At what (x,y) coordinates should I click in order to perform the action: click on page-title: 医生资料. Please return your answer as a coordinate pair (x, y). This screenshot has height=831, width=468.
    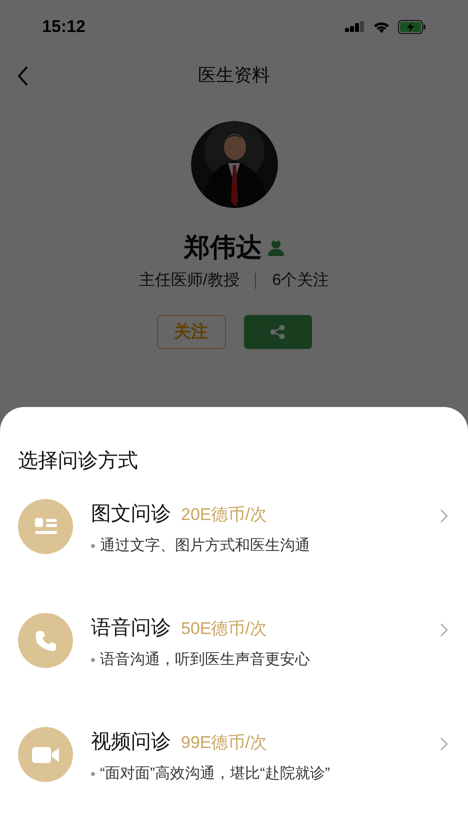
    Looking at the image, I should click on (234, 75).